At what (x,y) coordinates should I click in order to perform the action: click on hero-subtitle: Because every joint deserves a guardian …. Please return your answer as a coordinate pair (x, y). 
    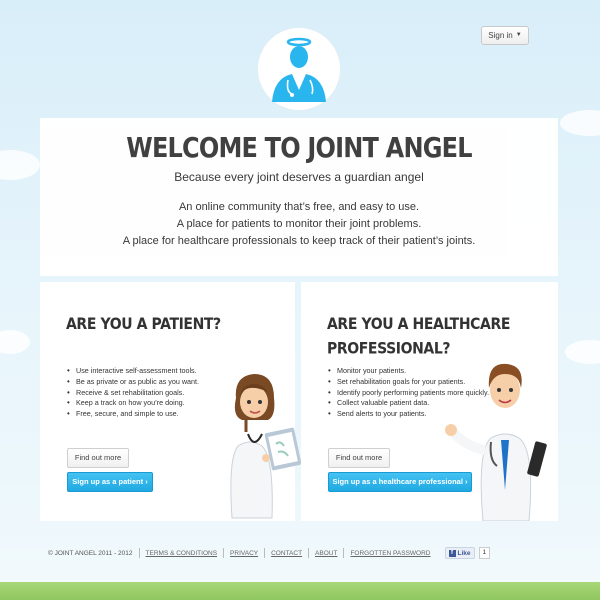
    Looking at the image, I should click on (299, 177).